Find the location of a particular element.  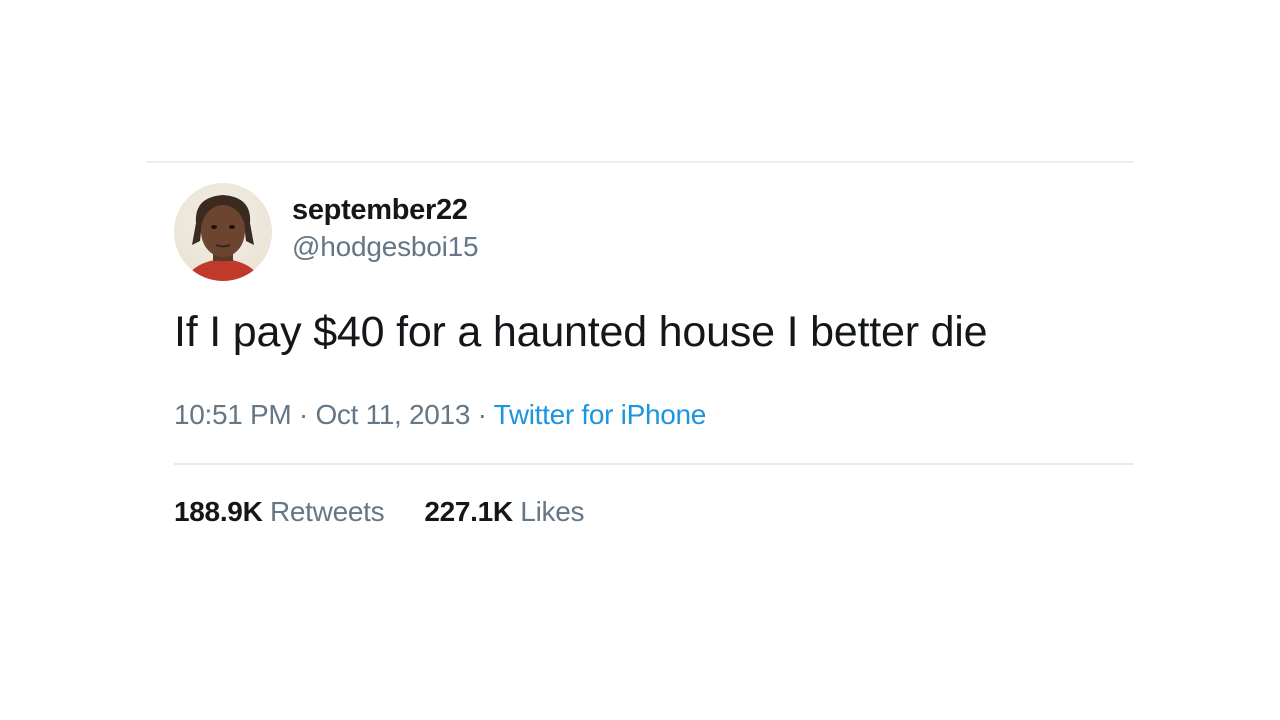

tweet-header: september22 @hodgesboi15 is located at coordinates (654, 232).